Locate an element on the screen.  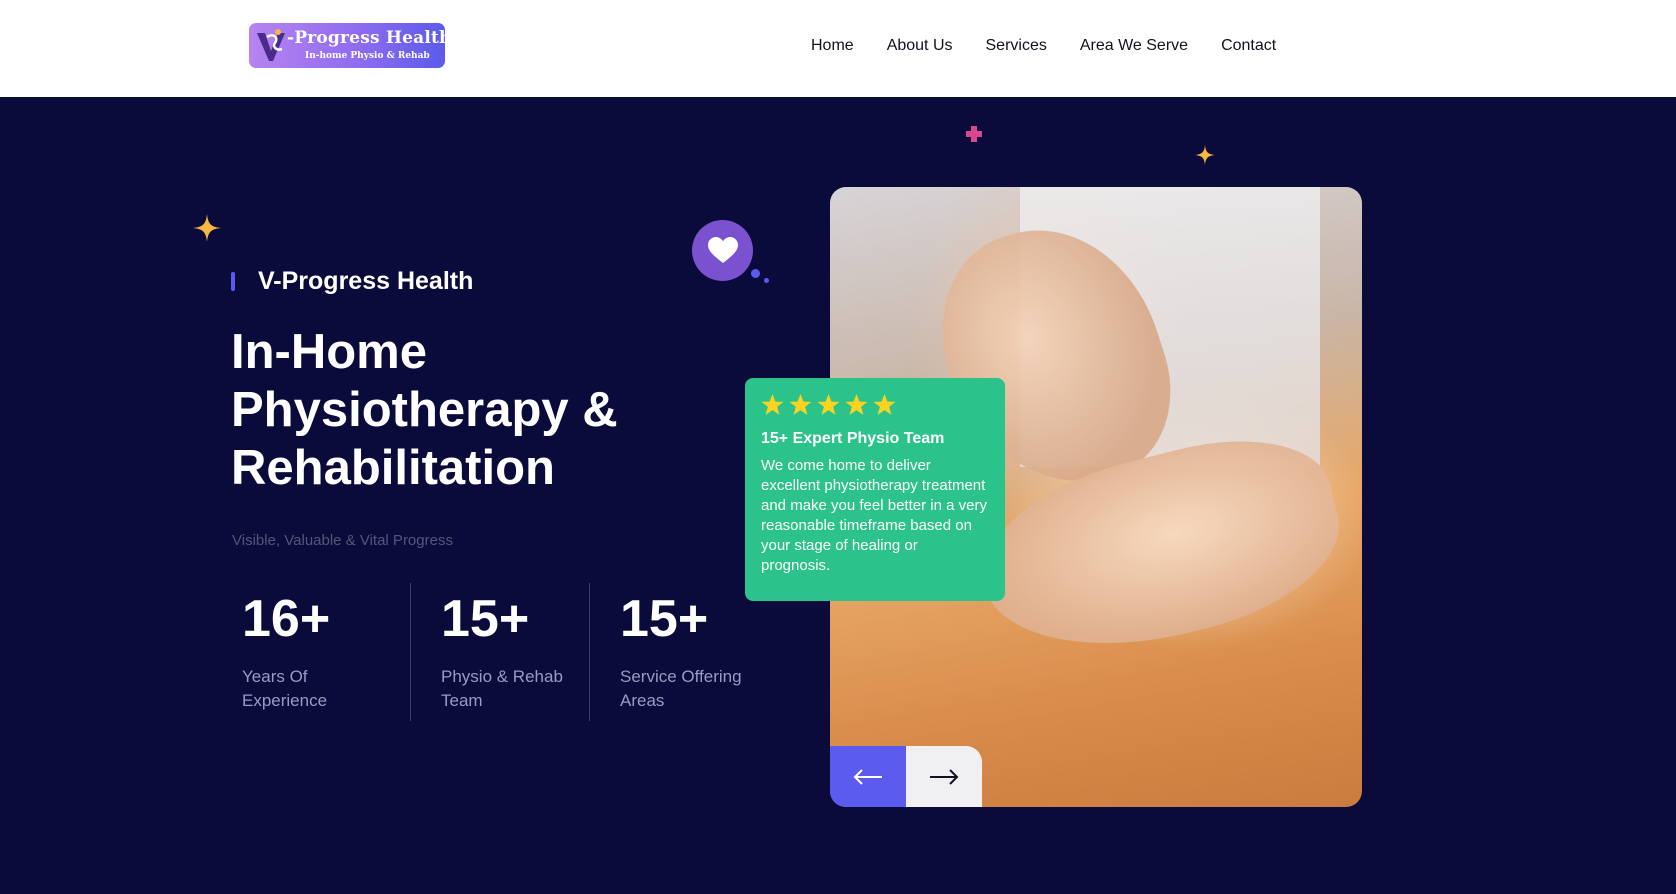
slider-prev-button is located at coordinates (868, 776).